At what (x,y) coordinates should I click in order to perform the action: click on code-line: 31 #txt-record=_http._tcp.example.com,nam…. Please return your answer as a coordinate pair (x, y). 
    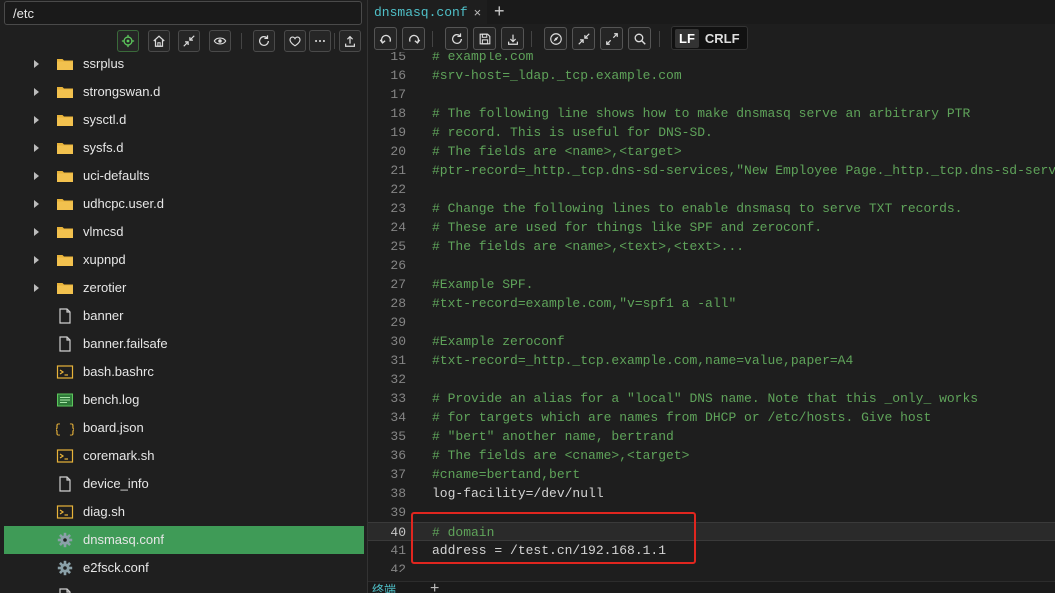
    Looking at the image, I should click on (711, 360).